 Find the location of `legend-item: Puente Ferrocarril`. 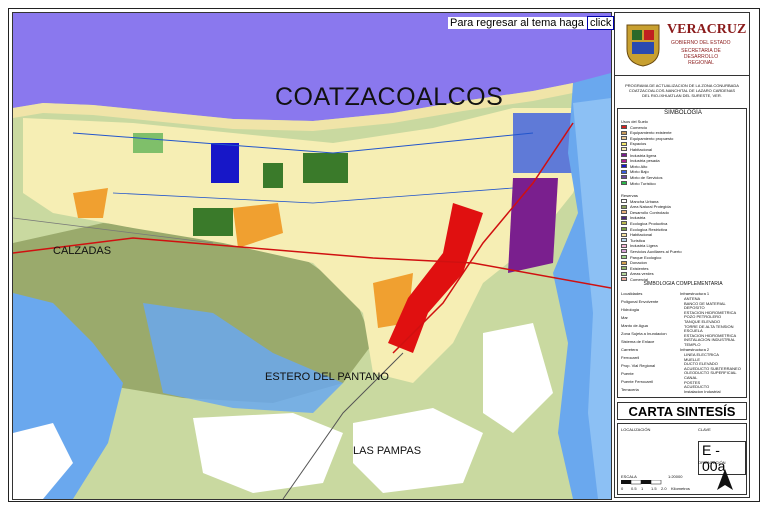

legend-item: Puente Ferrocarril is located at coordinates (637, 381).